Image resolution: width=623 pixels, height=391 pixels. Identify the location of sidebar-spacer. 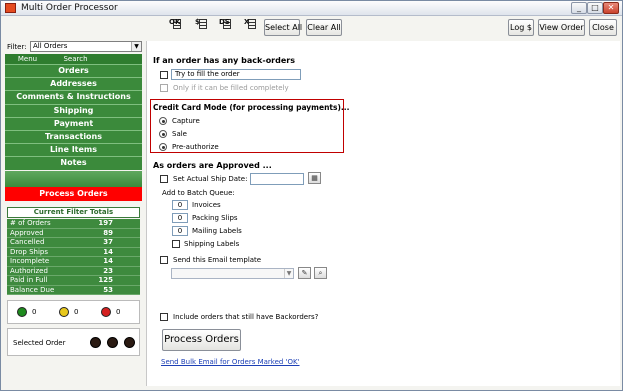
(73, 179).